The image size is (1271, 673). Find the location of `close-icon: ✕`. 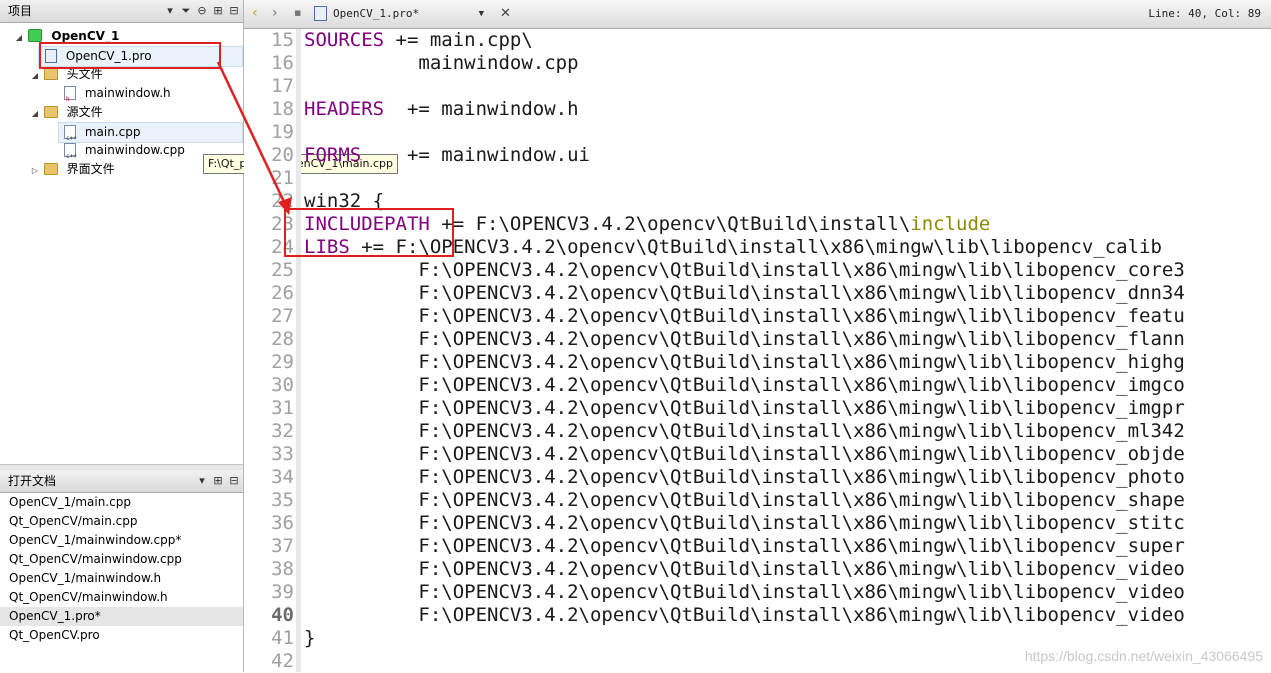

close-icon: ✕ is located at coordinates (505, 13).